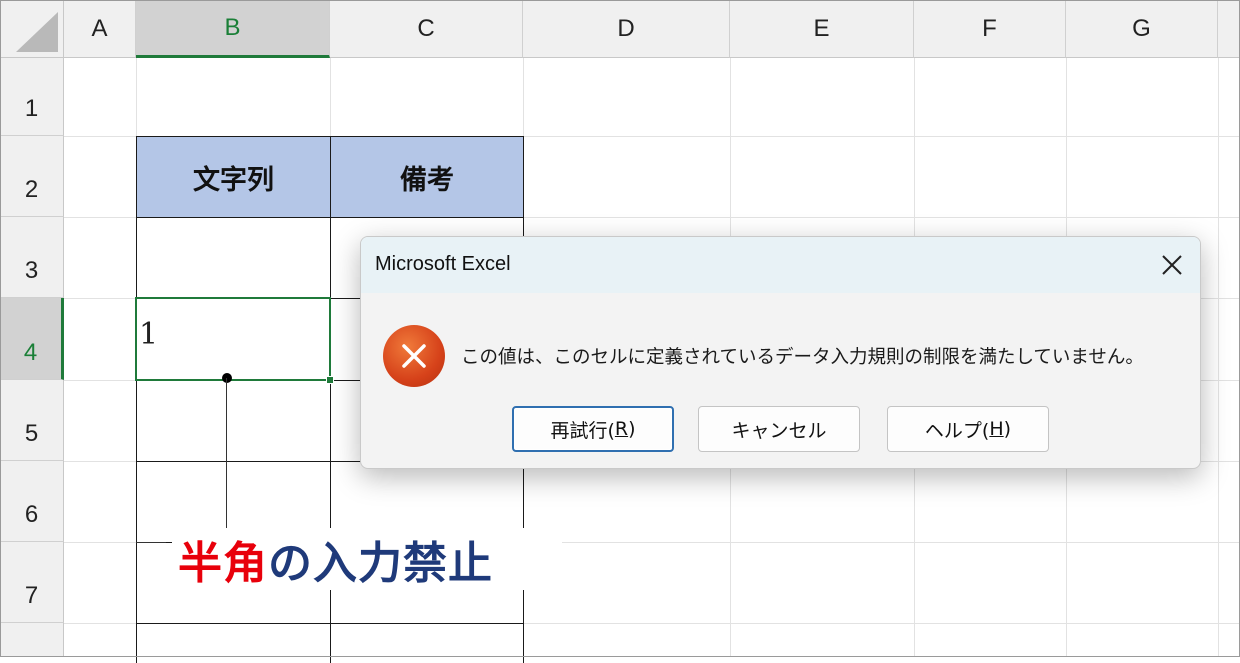 Image resolution: width=1240 pixels, height=663 pixels. Describe the element at coordinates (233, 177) in the screenshot. I see `table-header-strings: 文字列` at that location.